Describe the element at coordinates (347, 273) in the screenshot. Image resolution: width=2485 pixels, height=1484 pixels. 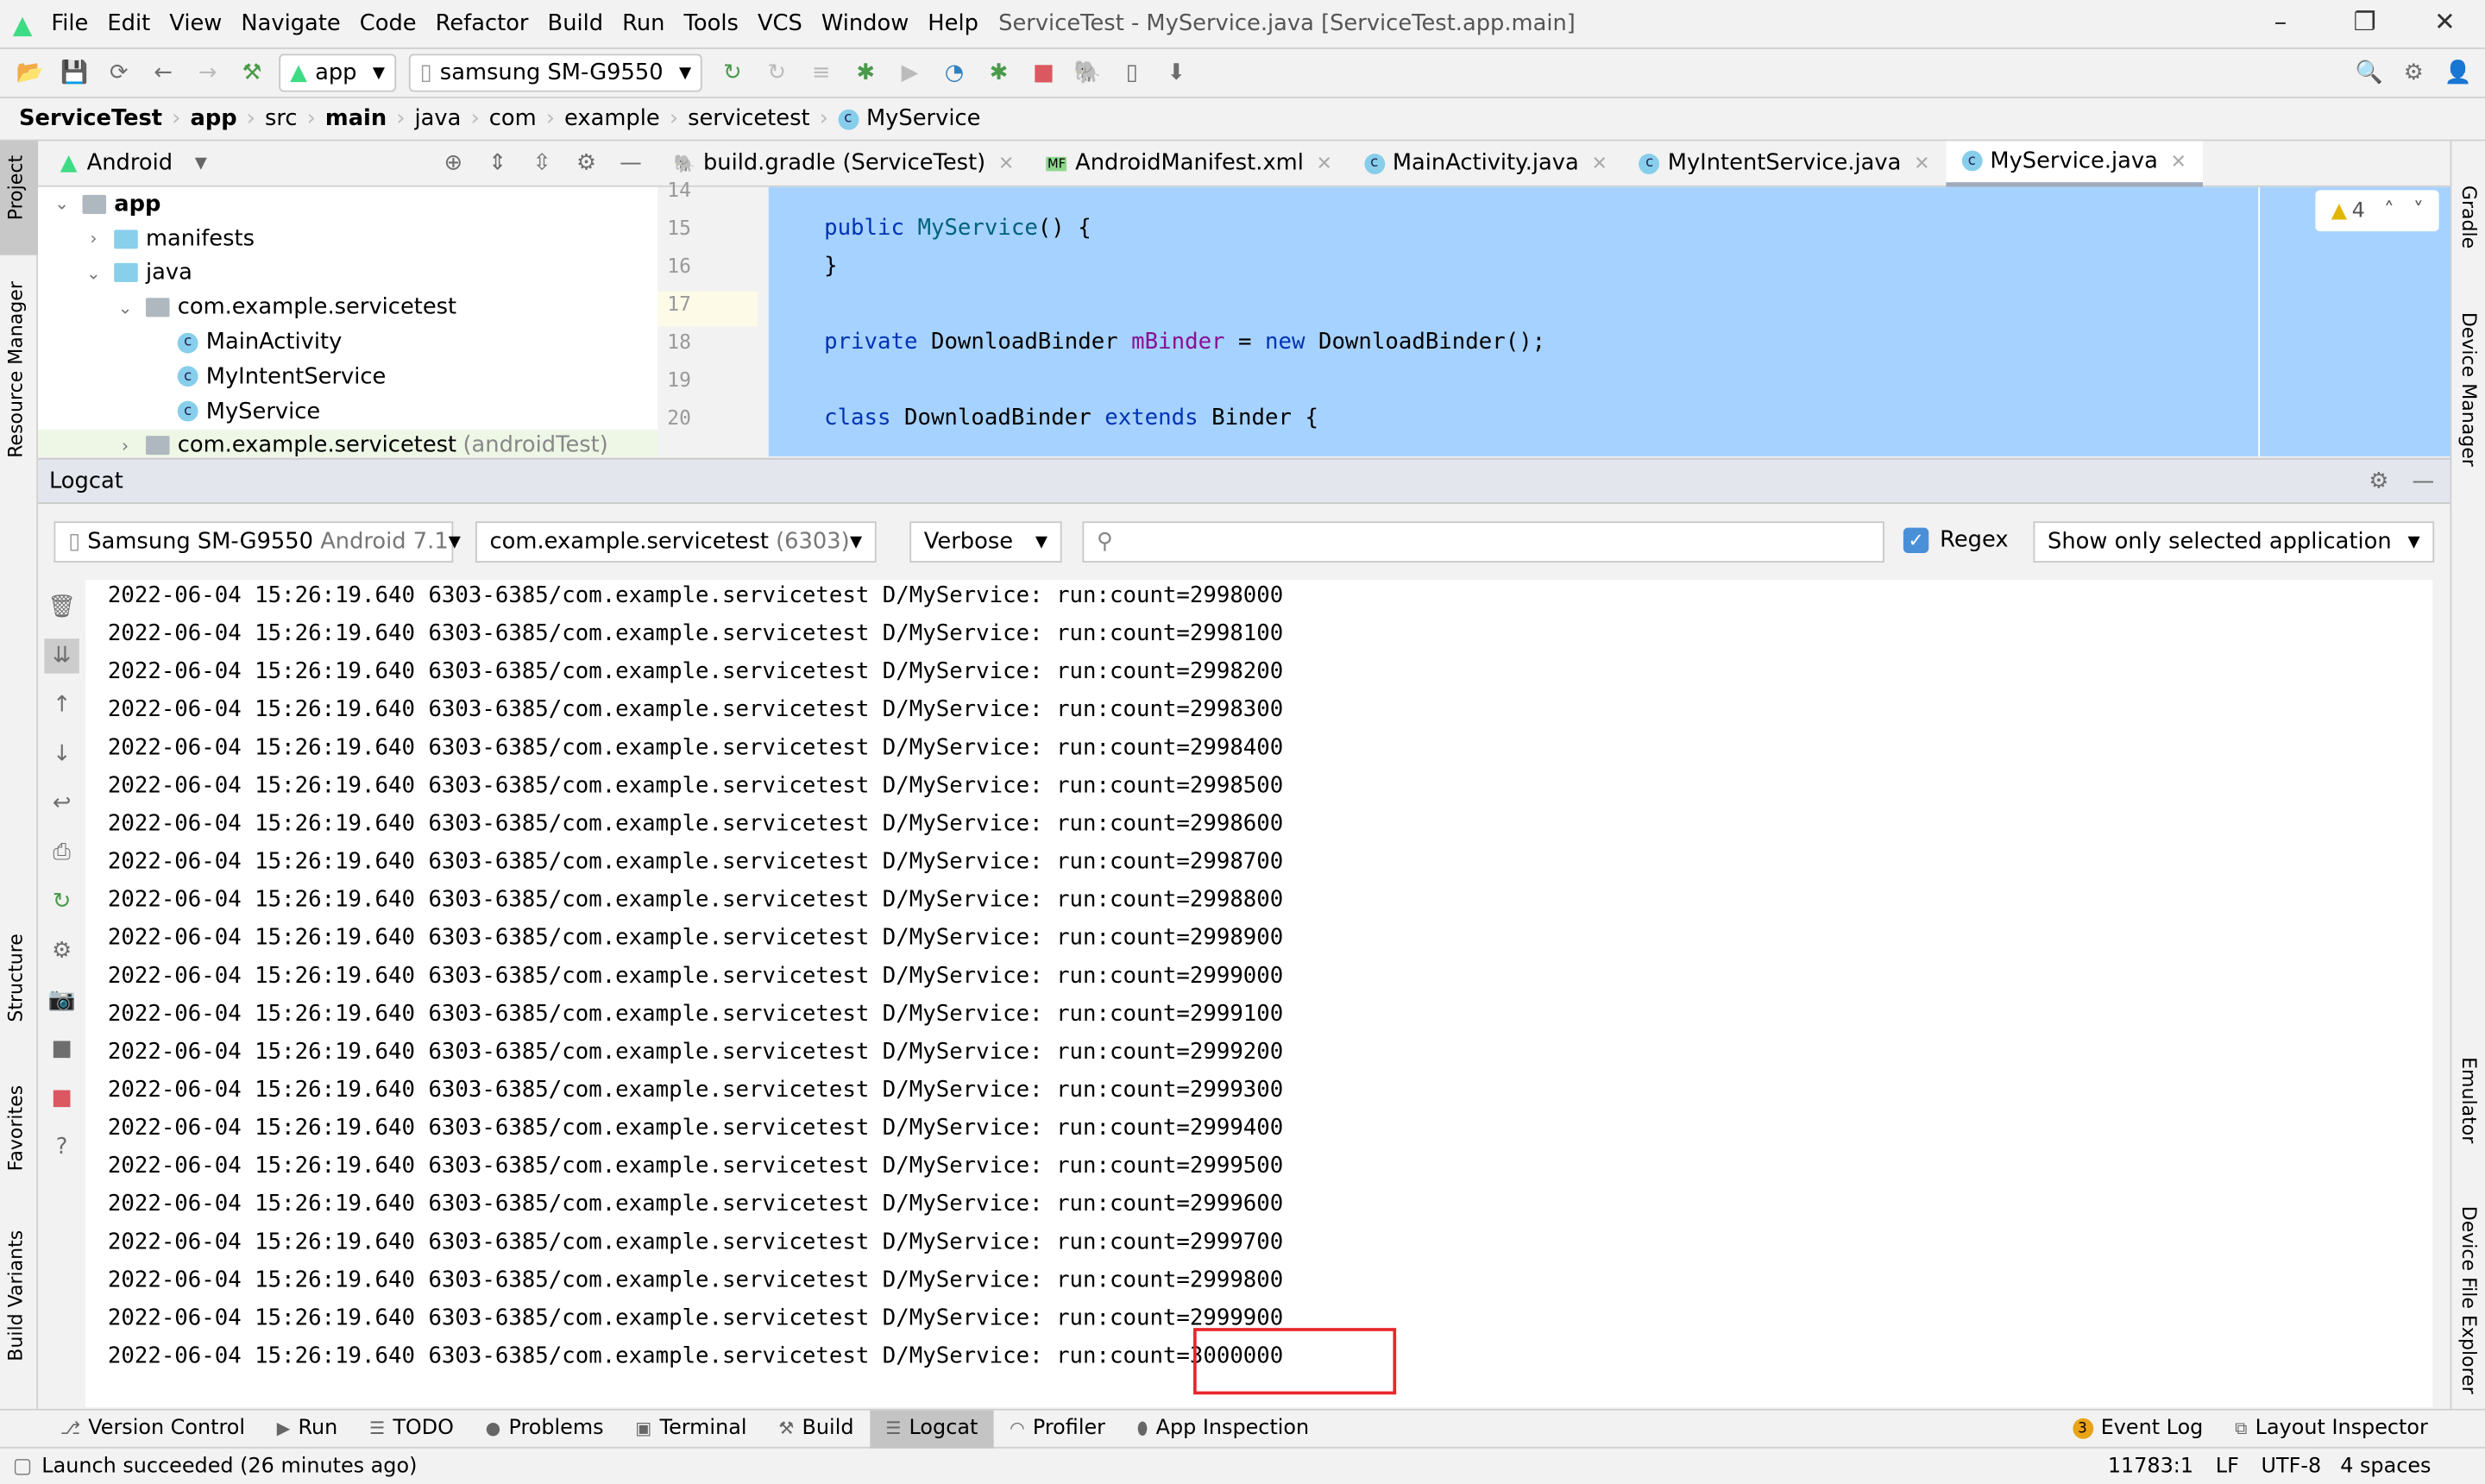
I see `tree-item: ⌄ java` at that location.